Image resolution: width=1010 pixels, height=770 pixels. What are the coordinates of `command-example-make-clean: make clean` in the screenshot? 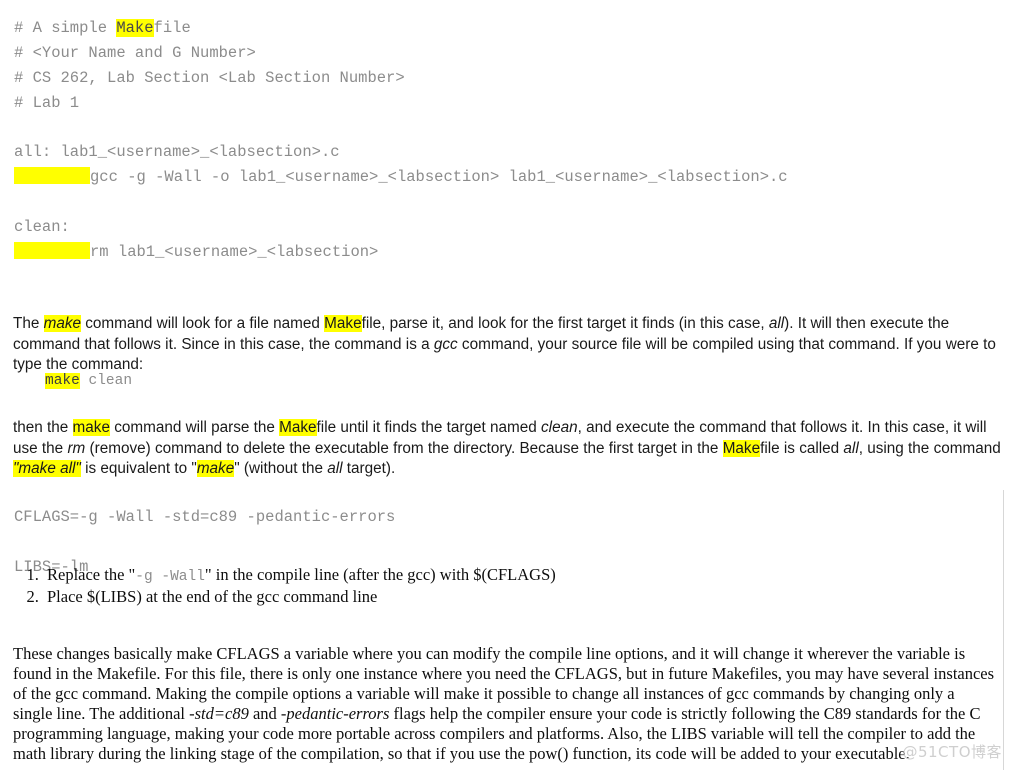 It's located at (88, 381).